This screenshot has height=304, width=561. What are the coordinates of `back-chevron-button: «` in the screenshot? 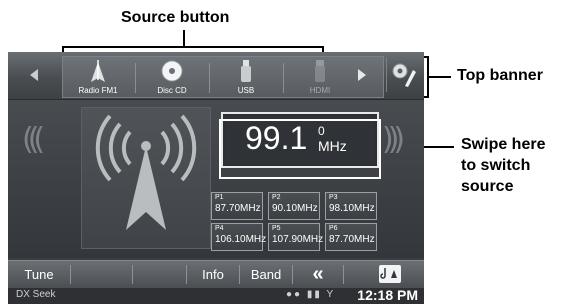 It's located at (318, 274).